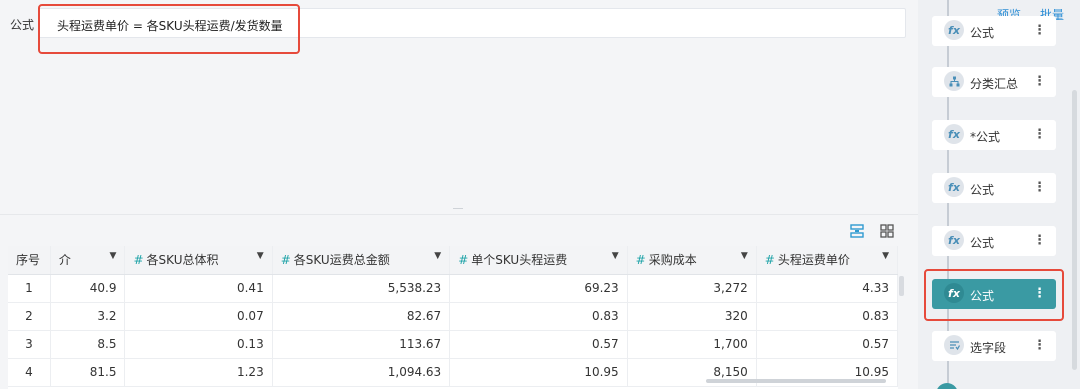 The height and width of the screenshot is (389, 1080). What do you see at coordinates (692, 316) in the screenshot?
I see `table-cell: 320` at bounding box center [692, 316].